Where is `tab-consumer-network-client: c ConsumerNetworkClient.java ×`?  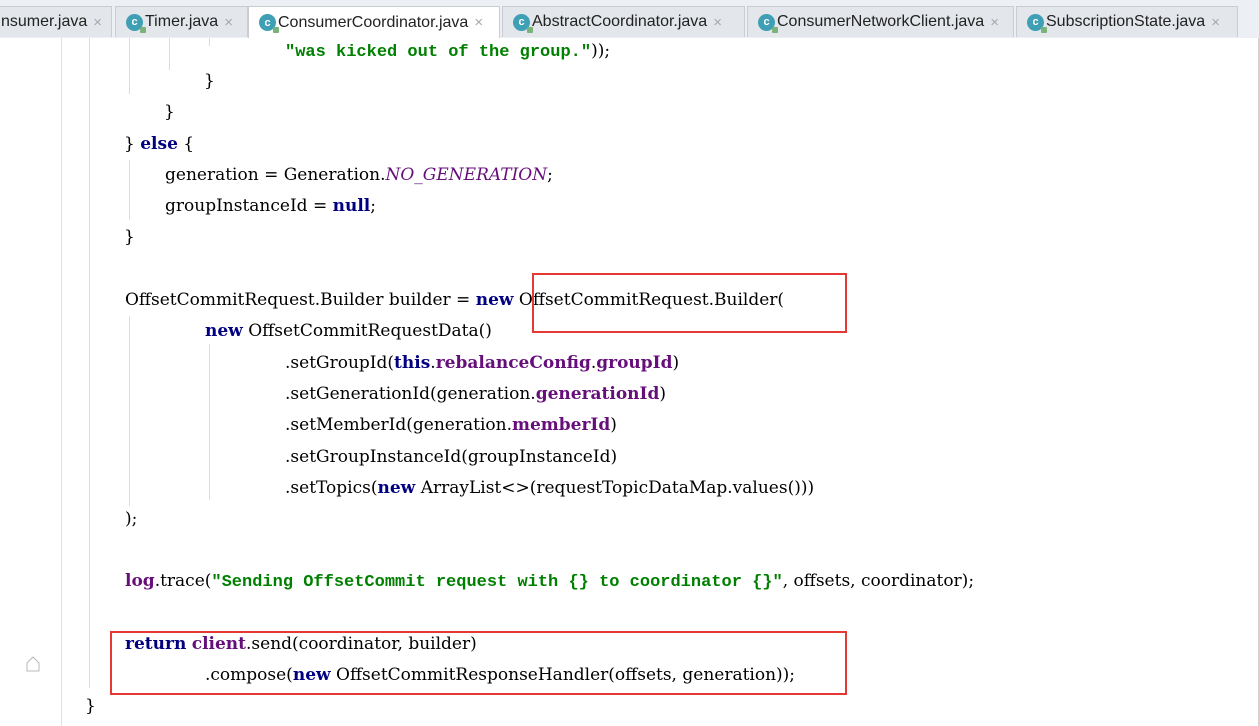
tab-consumer-network-client: c ConsumerNetworkClient.java × is located at coordinates (880, 21).